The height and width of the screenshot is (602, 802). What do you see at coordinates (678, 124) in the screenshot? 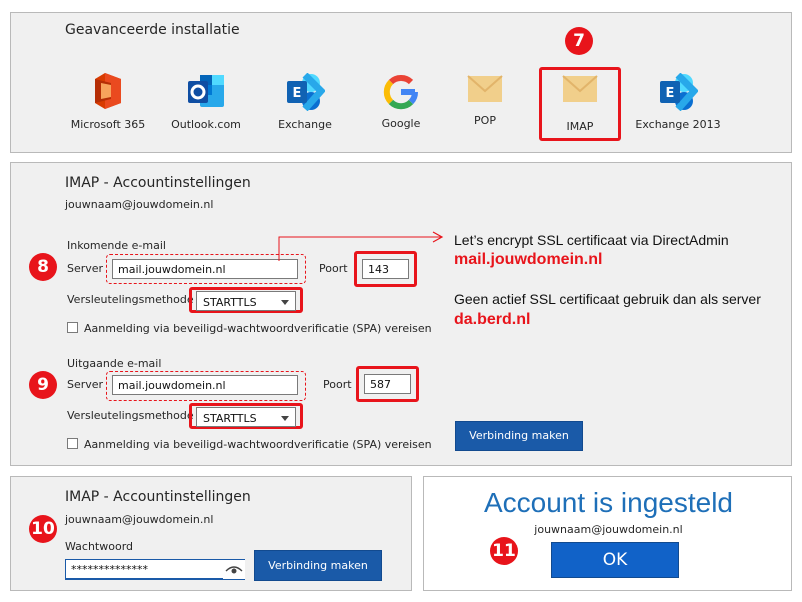
I see `provider-label: Exchange 2013` at bounding box center [678, 124].